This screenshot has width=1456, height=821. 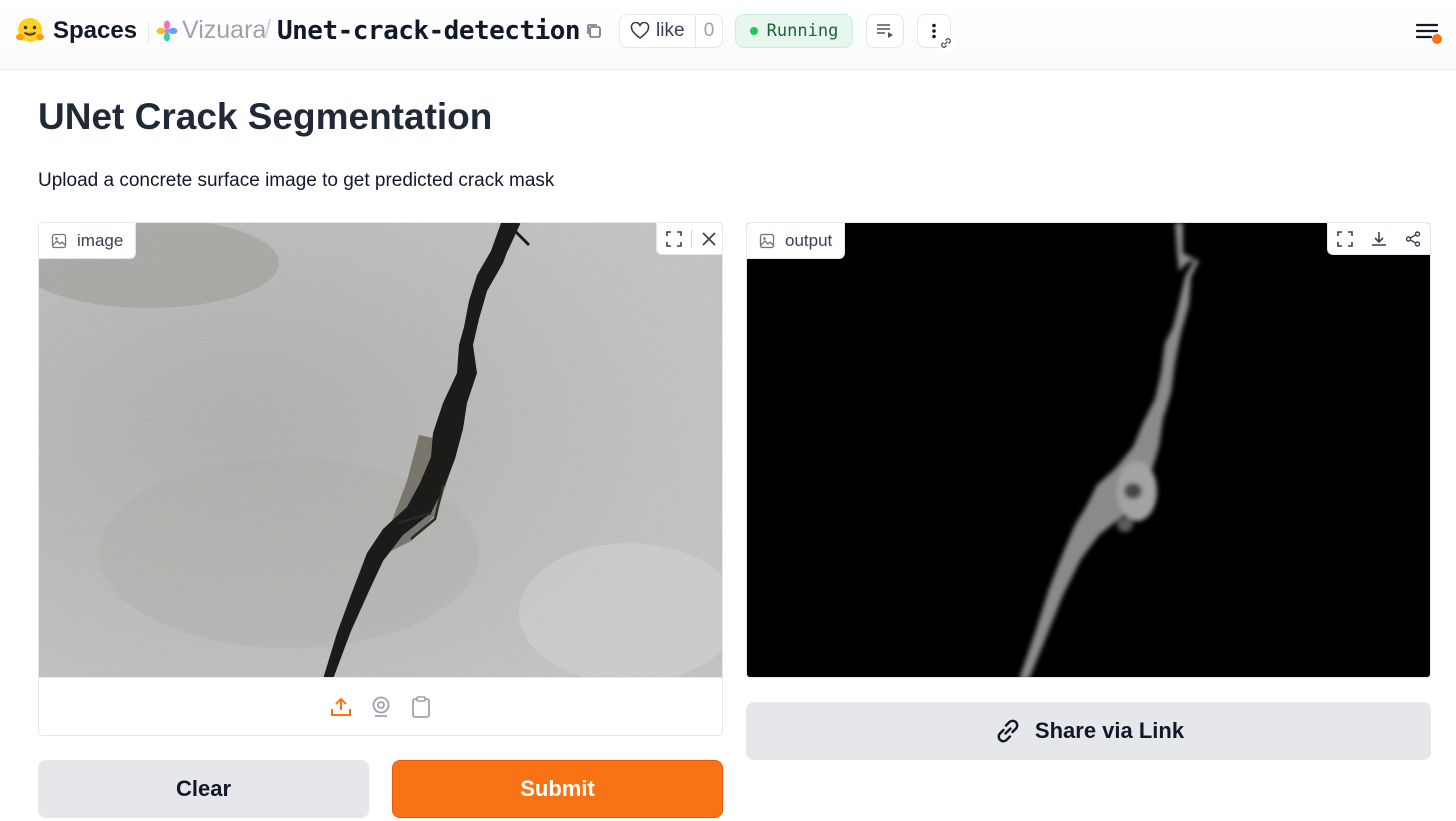 I want to click on share-button, so click(x=1413, y=239).